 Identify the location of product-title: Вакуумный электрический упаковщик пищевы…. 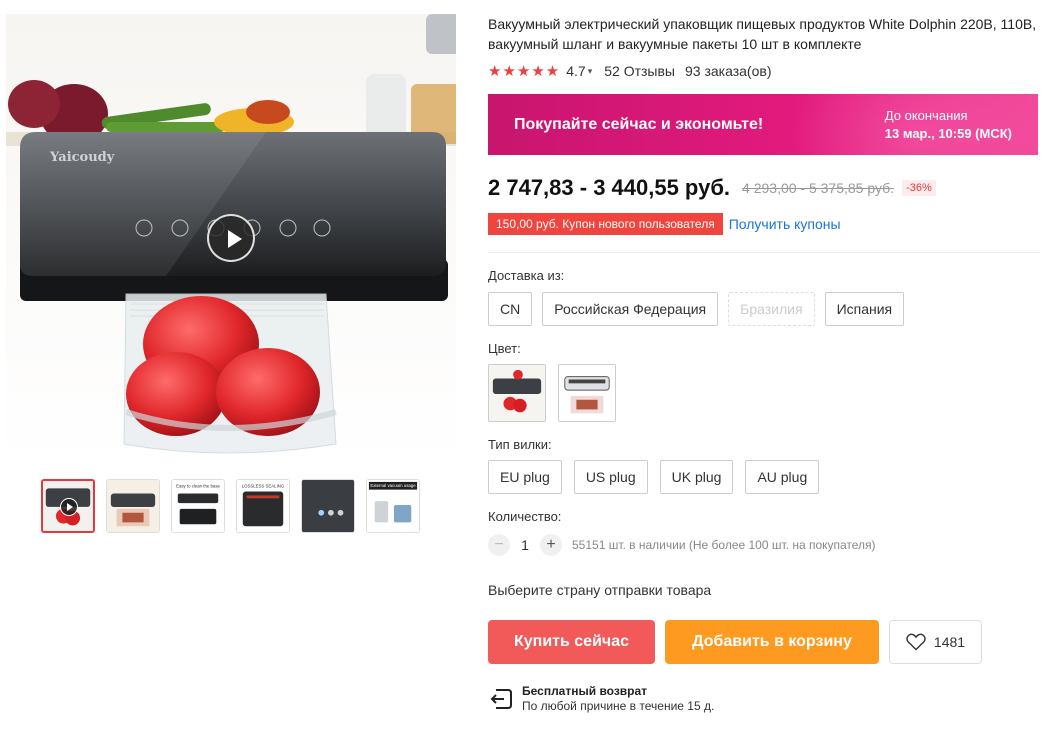
(762, 34).